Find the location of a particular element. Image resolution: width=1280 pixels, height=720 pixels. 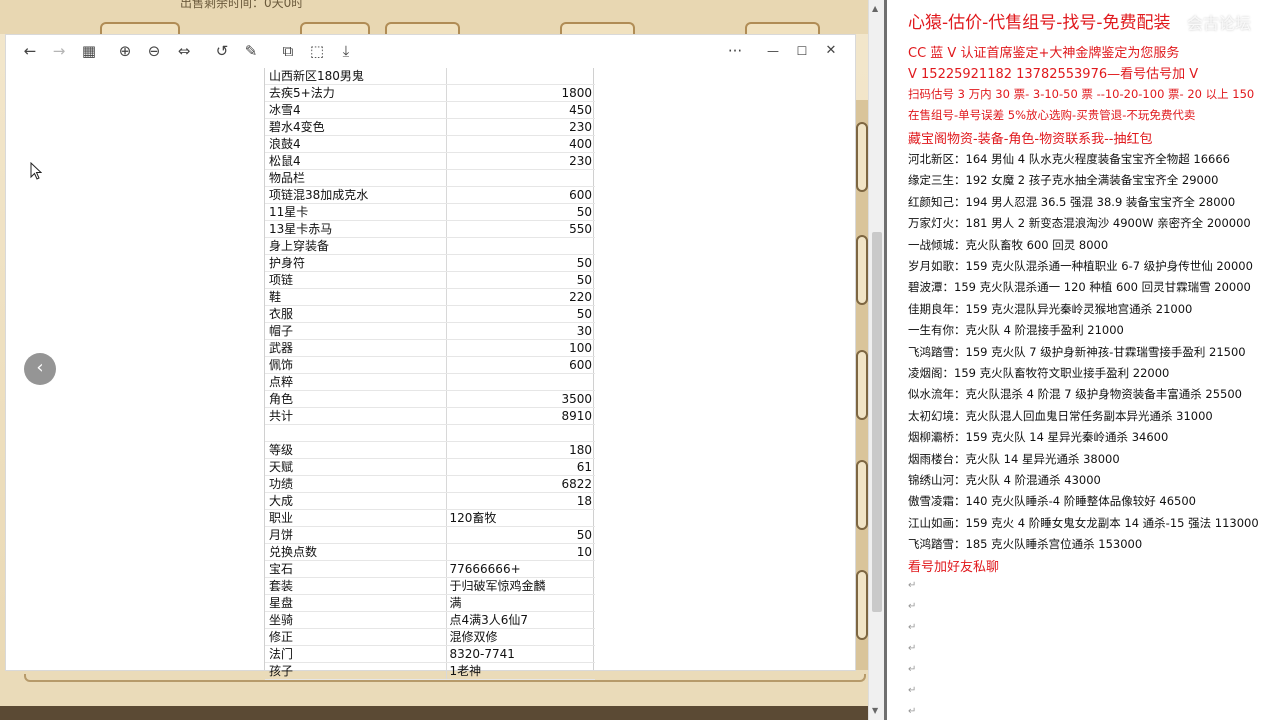

item-name-cell: 职业 is located at coordinates (356, 518).